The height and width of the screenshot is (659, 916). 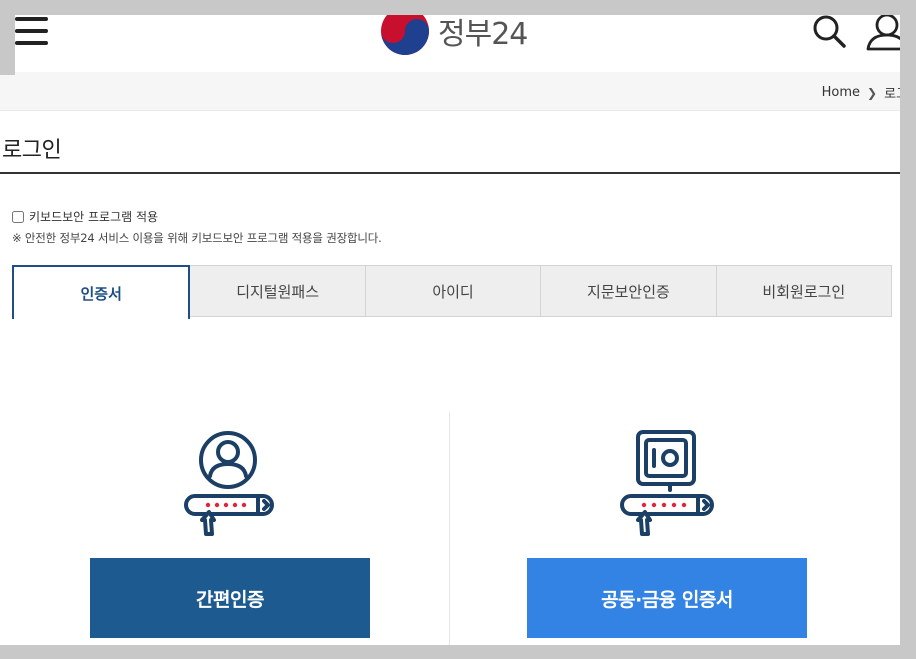 I want to click on simple-auth-button: 간편인증, so click(x=230, y=598).